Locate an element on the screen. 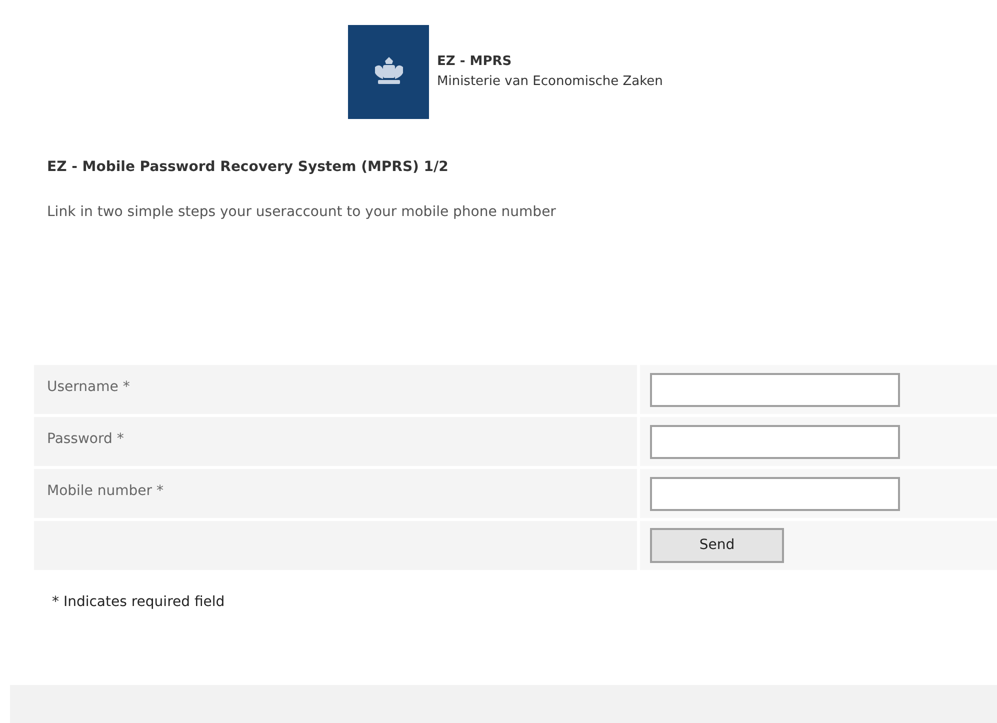 The image size is (997, 723). field-label: Mobile number * is located at coordinates (105, 491).